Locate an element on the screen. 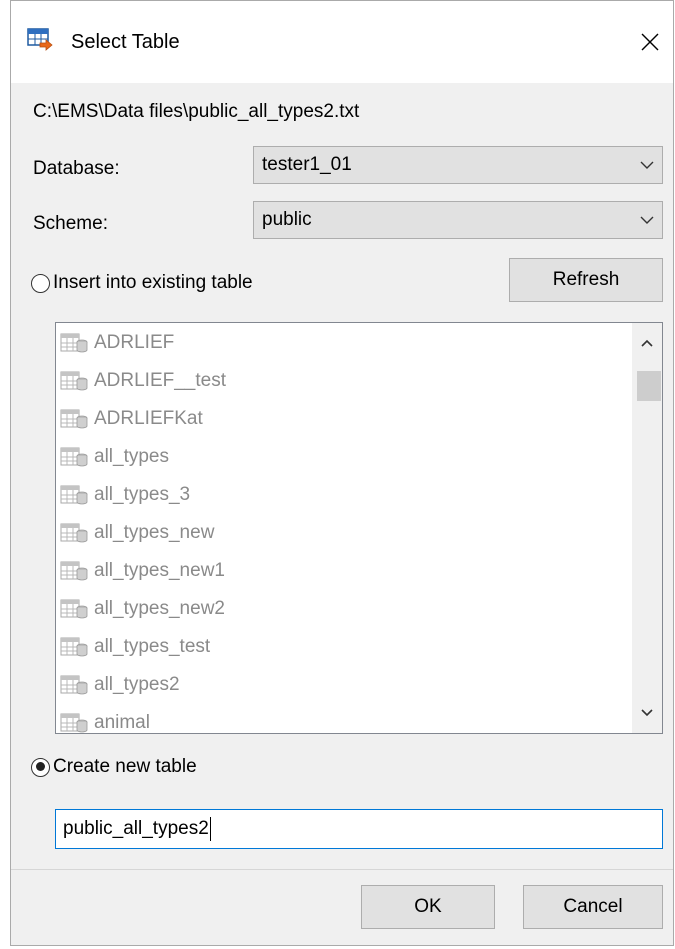 Image resolution: width=675 pixels, height=949 pixels. ok-button: OK is located at coordinates (428, 907).